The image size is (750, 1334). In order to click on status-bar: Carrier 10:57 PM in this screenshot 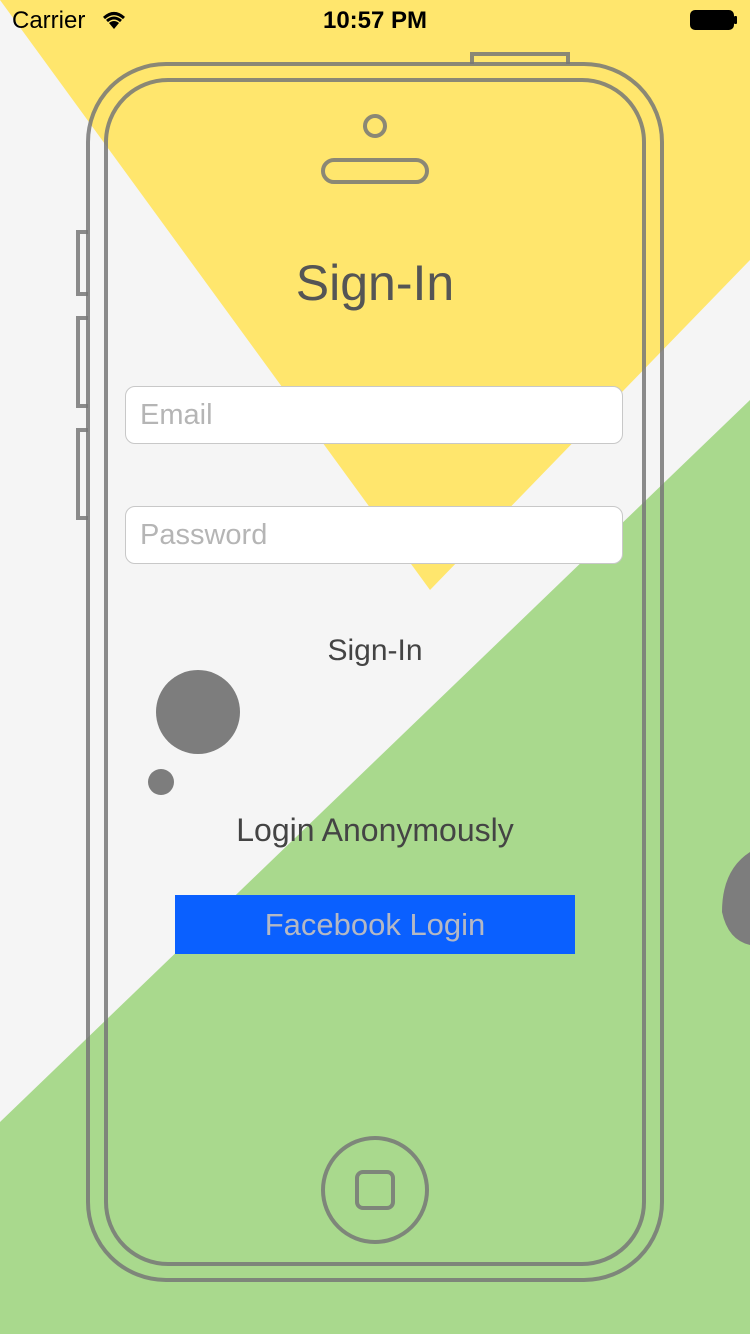, I will do `click(375, 20)`.